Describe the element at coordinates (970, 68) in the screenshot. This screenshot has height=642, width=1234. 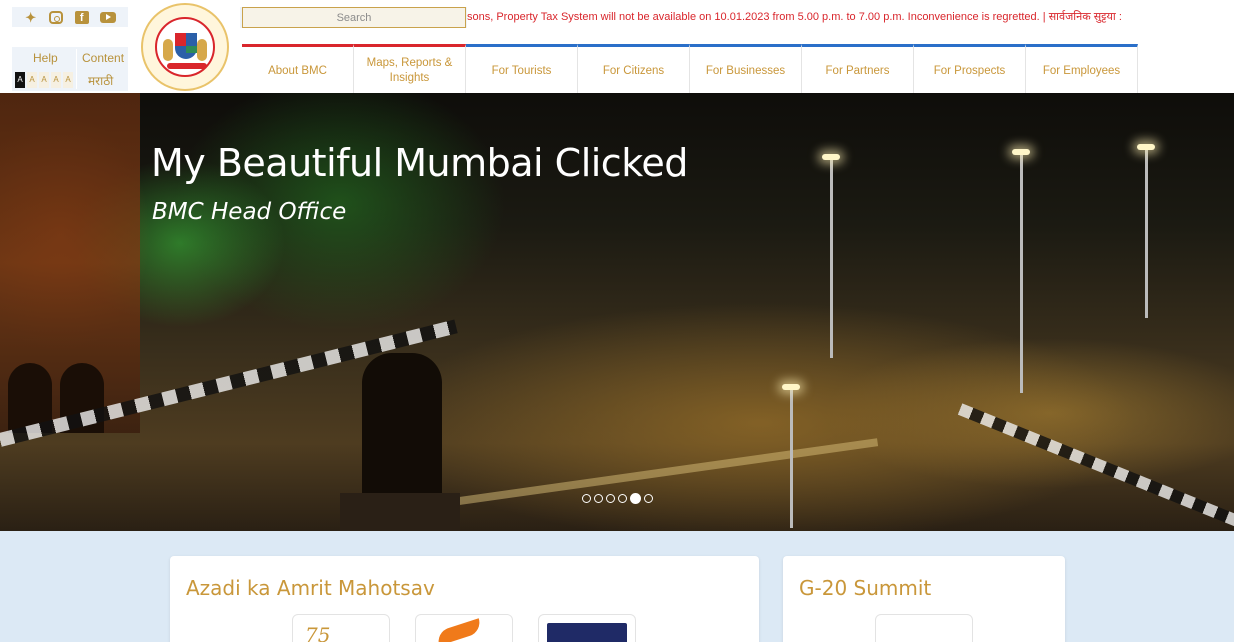
I see `nav-item-prospects: For Prospects` at that location.